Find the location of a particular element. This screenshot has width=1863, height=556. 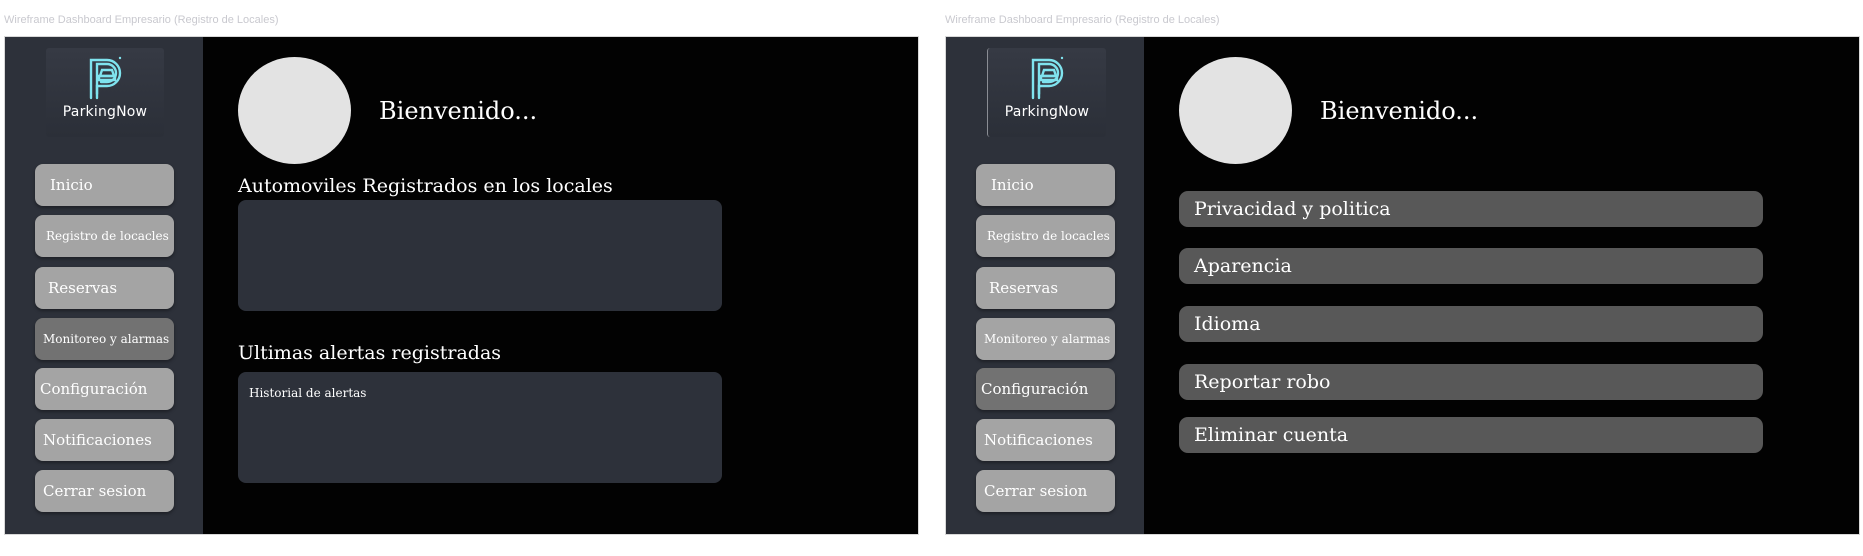

delete-account-button: Eliminar cuenta is located at coordinates (1471, 435).